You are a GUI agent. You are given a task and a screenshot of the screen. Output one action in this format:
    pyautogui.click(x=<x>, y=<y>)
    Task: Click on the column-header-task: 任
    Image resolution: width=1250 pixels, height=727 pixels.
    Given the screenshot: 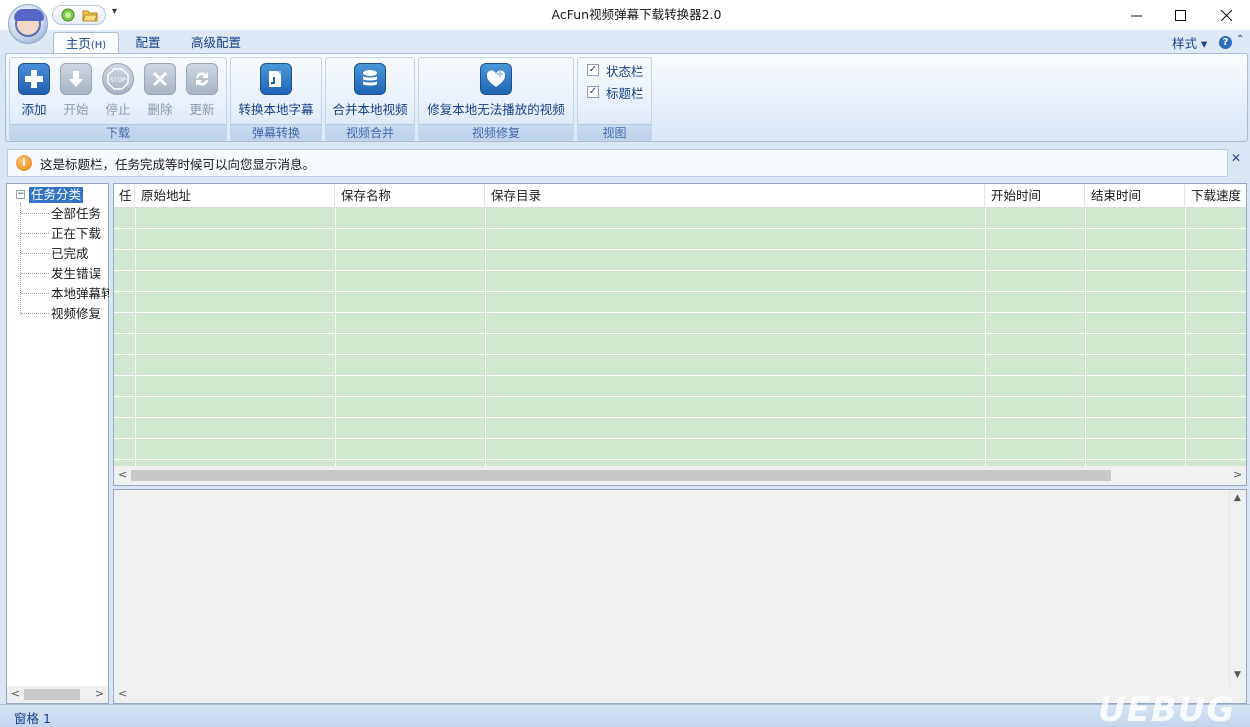 What is the action you would take?
    pyautogui.click(x=124, y=196)
    